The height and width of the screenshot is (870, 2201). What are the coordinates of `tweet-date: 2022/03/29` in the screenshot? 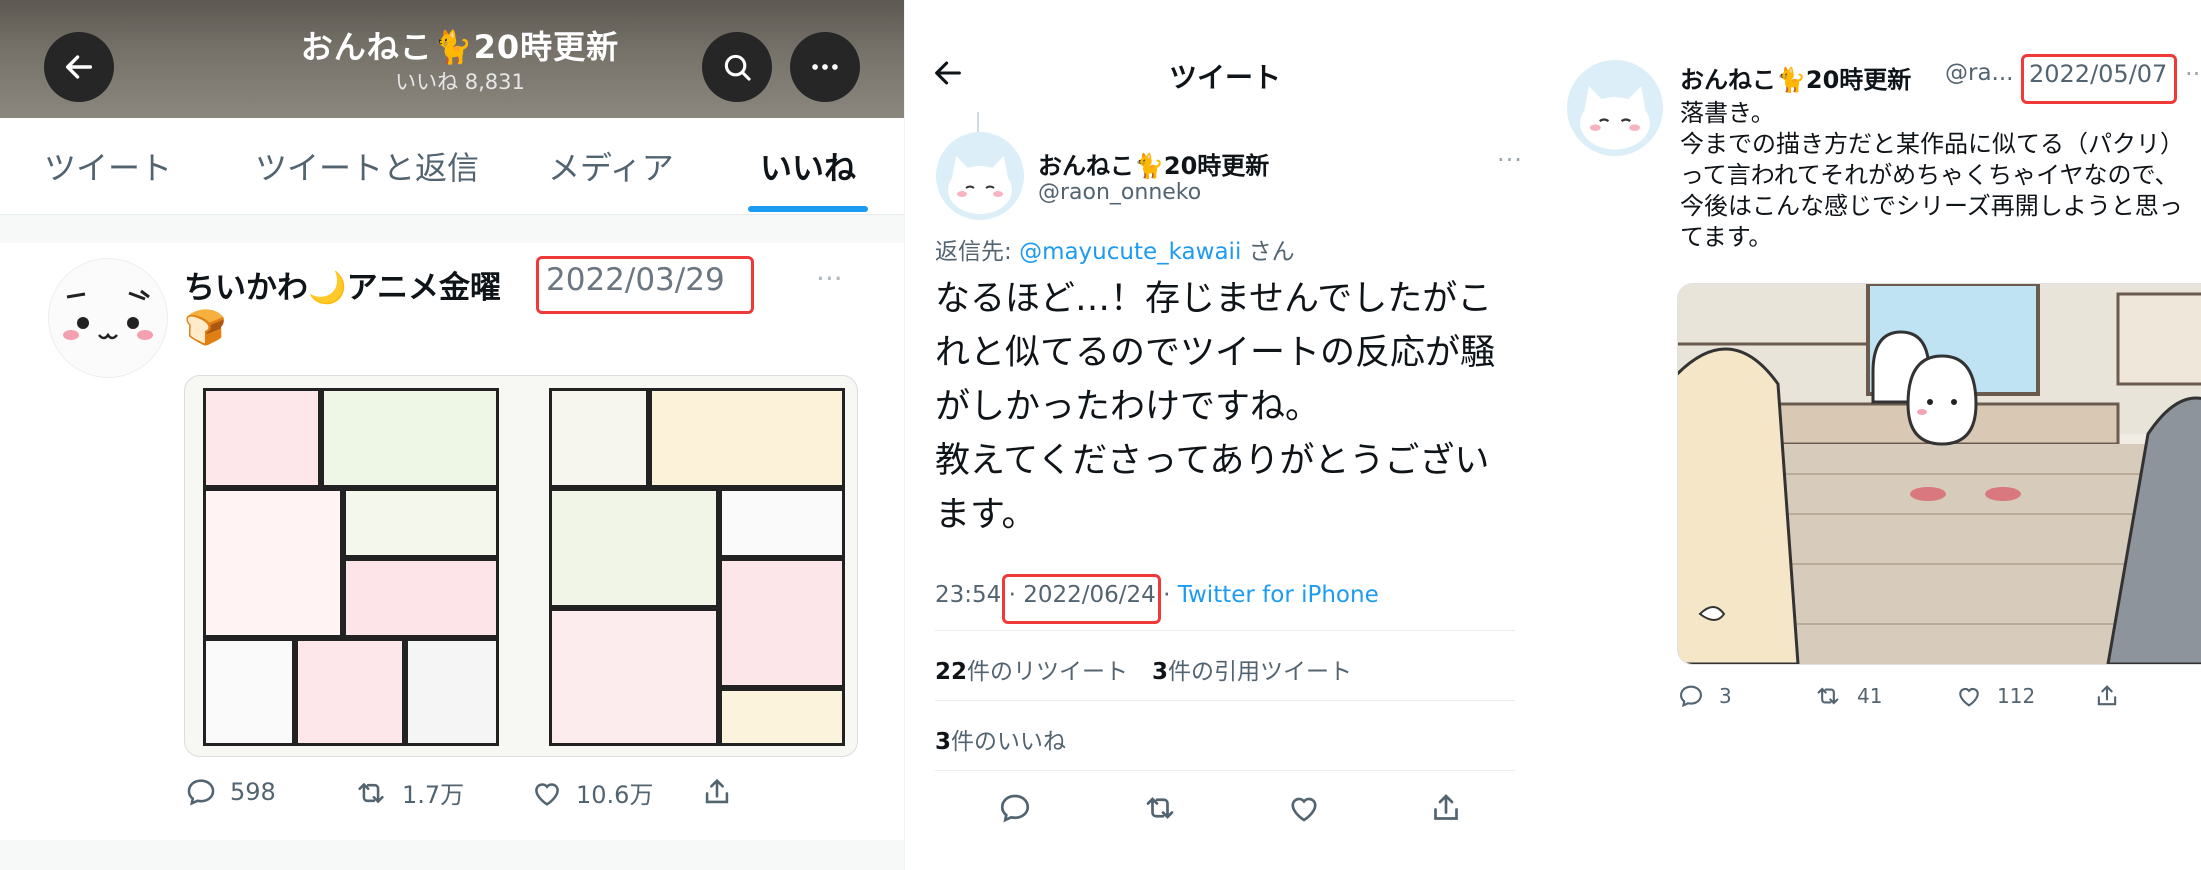 It's located at (635, 280).